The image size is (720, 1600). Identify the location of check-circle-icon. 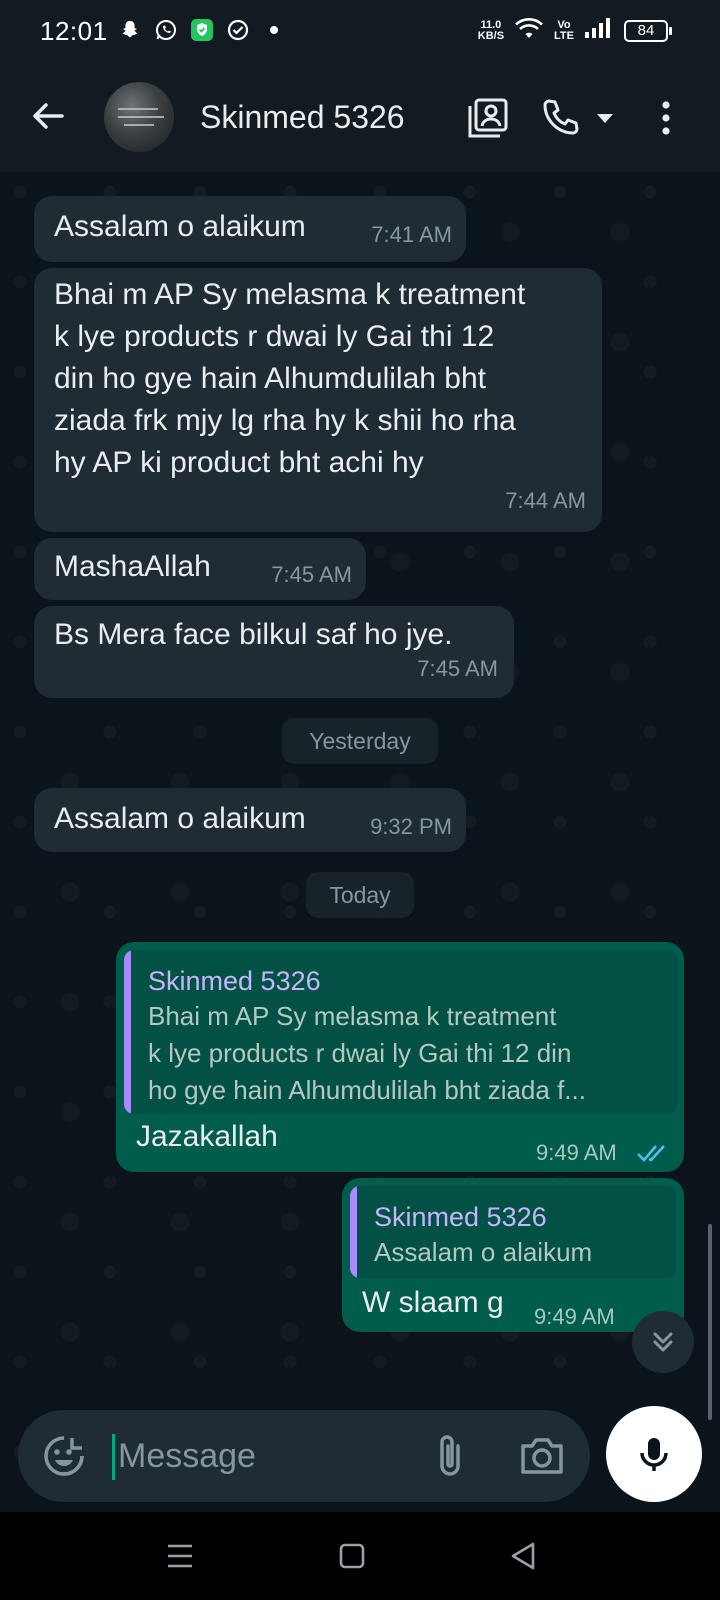
(238, 30).